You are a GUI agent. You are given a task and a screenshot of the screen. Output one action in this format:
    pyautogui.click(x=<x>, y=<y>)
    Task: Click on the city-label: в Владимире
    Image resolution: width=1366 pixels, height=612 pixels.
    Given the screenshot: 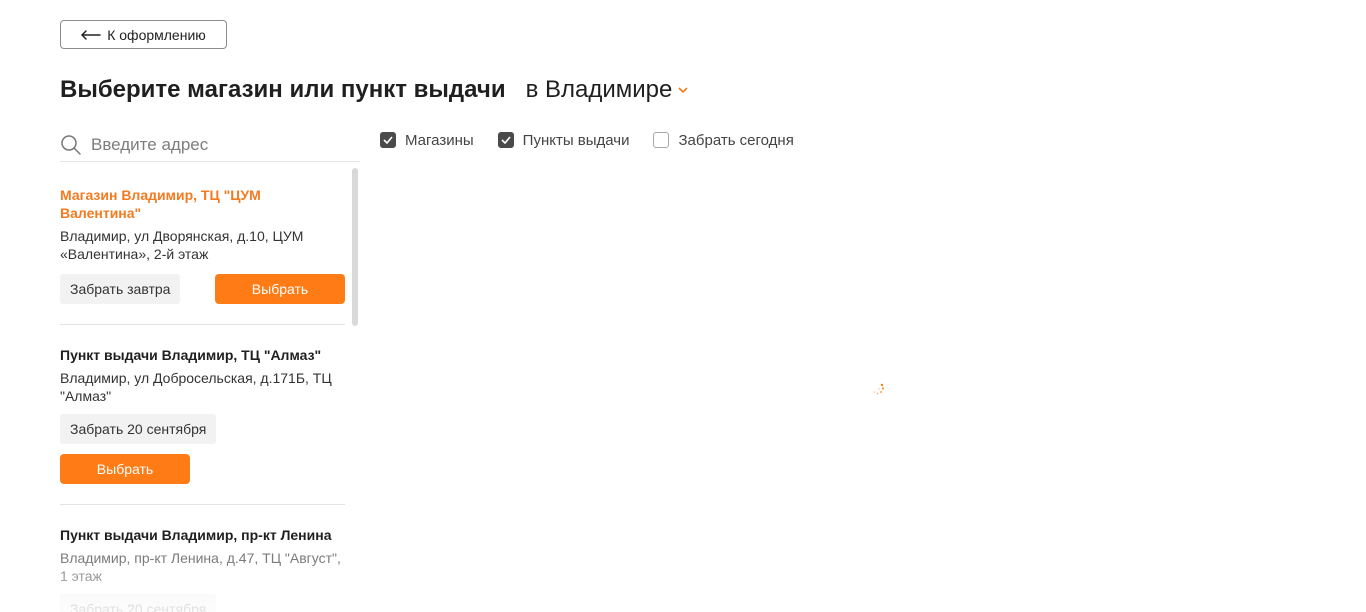 What is the action you would take?
    pyautogui.click(x=599, y=89)
    